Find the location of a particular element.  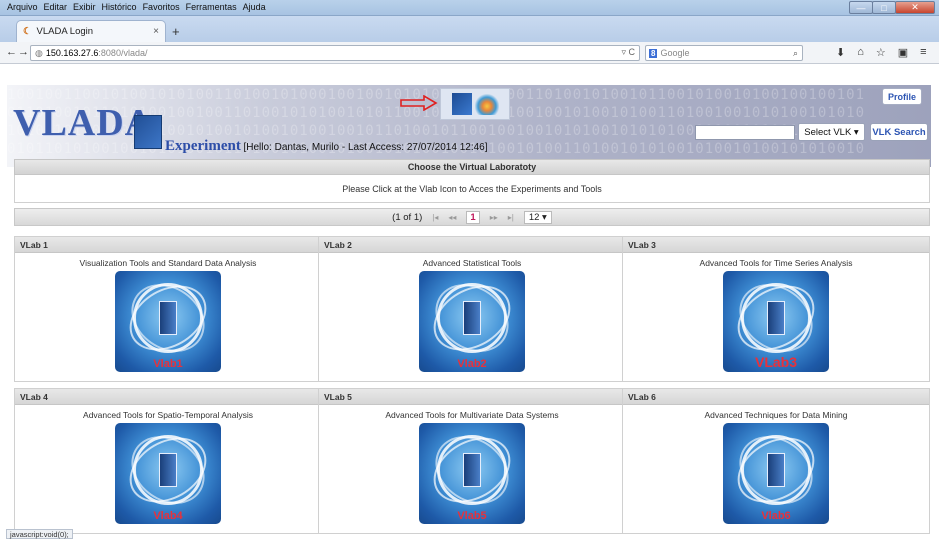

new-tab-button: + is located at coordinates (176, 31).